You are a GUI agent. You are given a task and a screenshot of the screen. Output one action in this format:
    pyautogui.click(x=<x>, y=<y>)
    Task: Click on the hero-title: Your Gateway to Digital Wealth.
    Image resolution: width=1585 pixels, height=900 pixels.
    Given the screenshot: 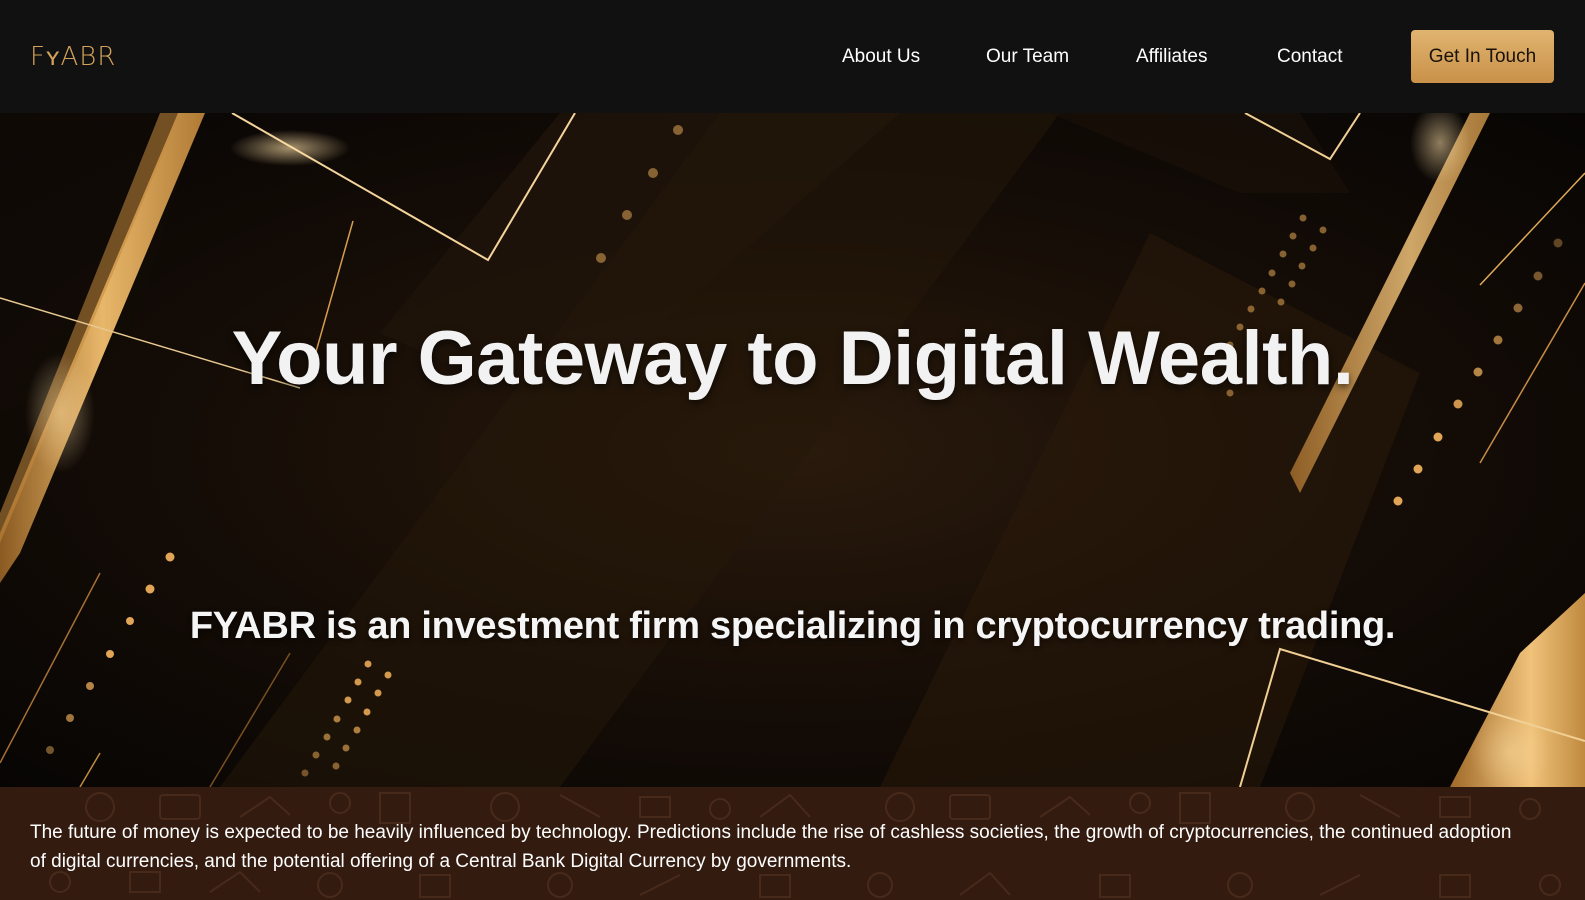 What is the action you would take?
    pyautogui.click(x=792, y=358)
    